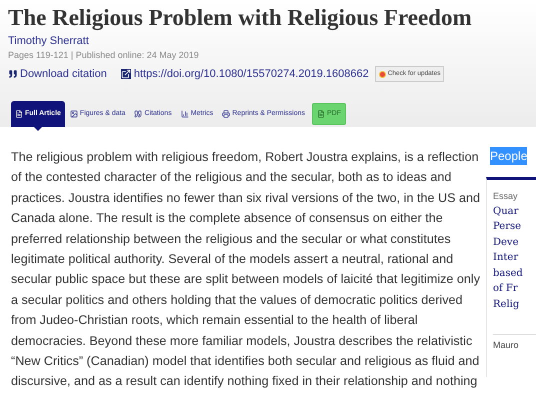 The width and height of the screenshot is (536, 400). Describe the element at coordinates (514, 288) in the screenshot. I see `card-title-line: of Fr` at that location.